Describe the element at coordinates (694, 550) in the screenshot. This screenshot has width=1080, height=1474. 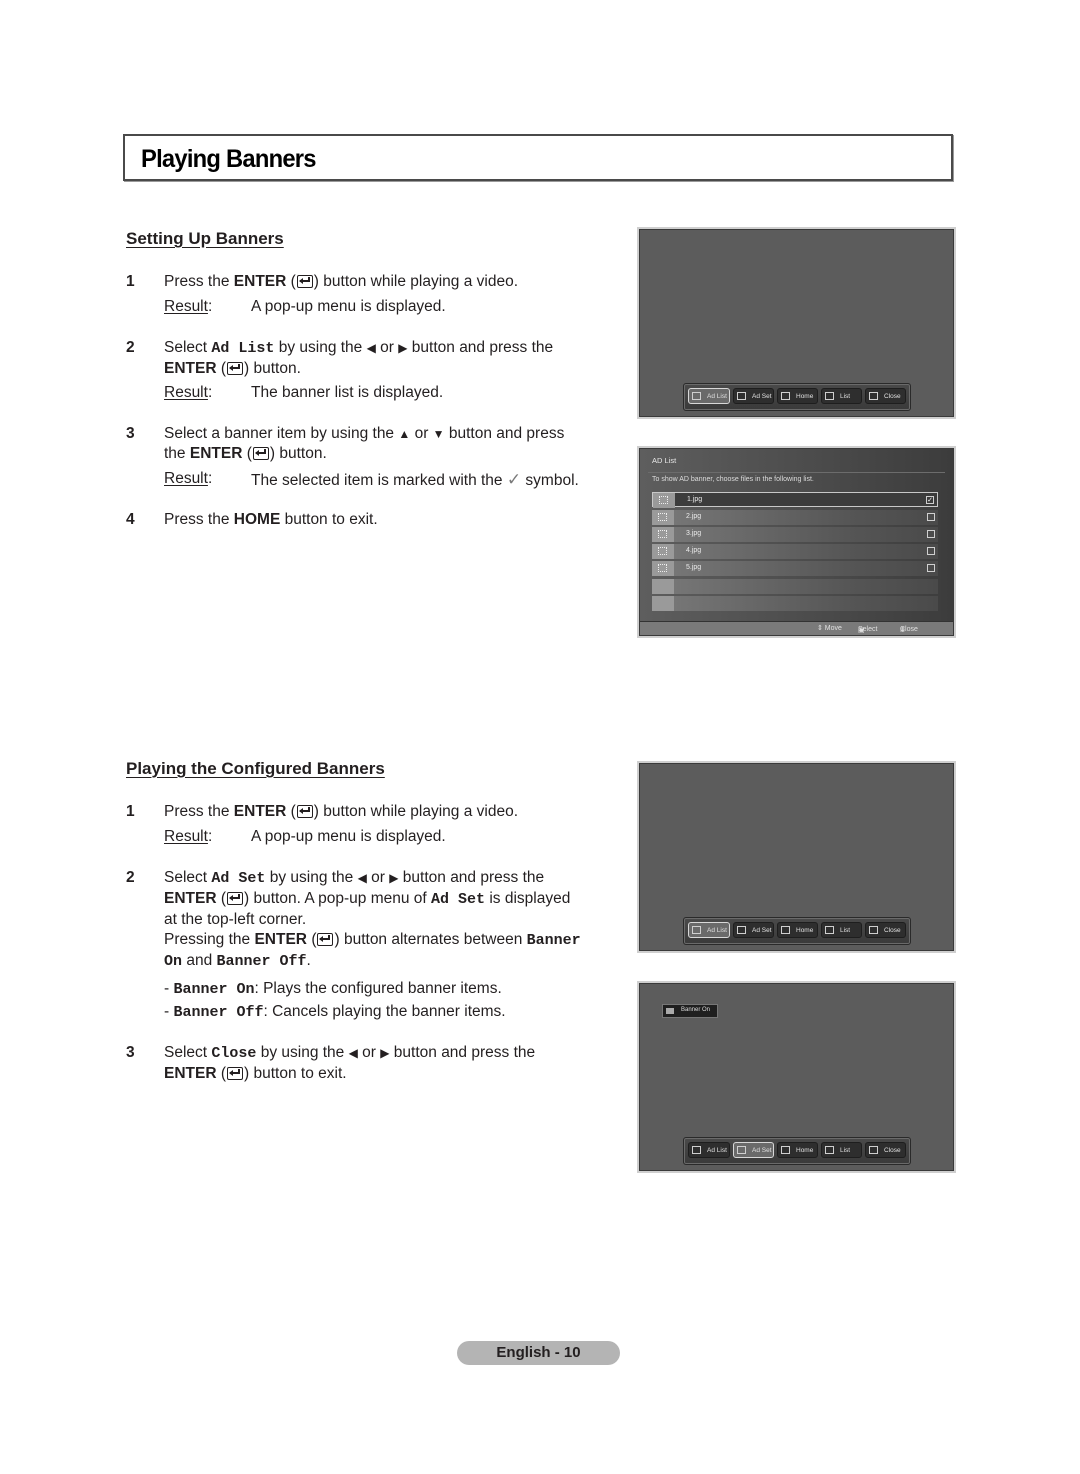
I see `file-name: 4.jpg` at that location.